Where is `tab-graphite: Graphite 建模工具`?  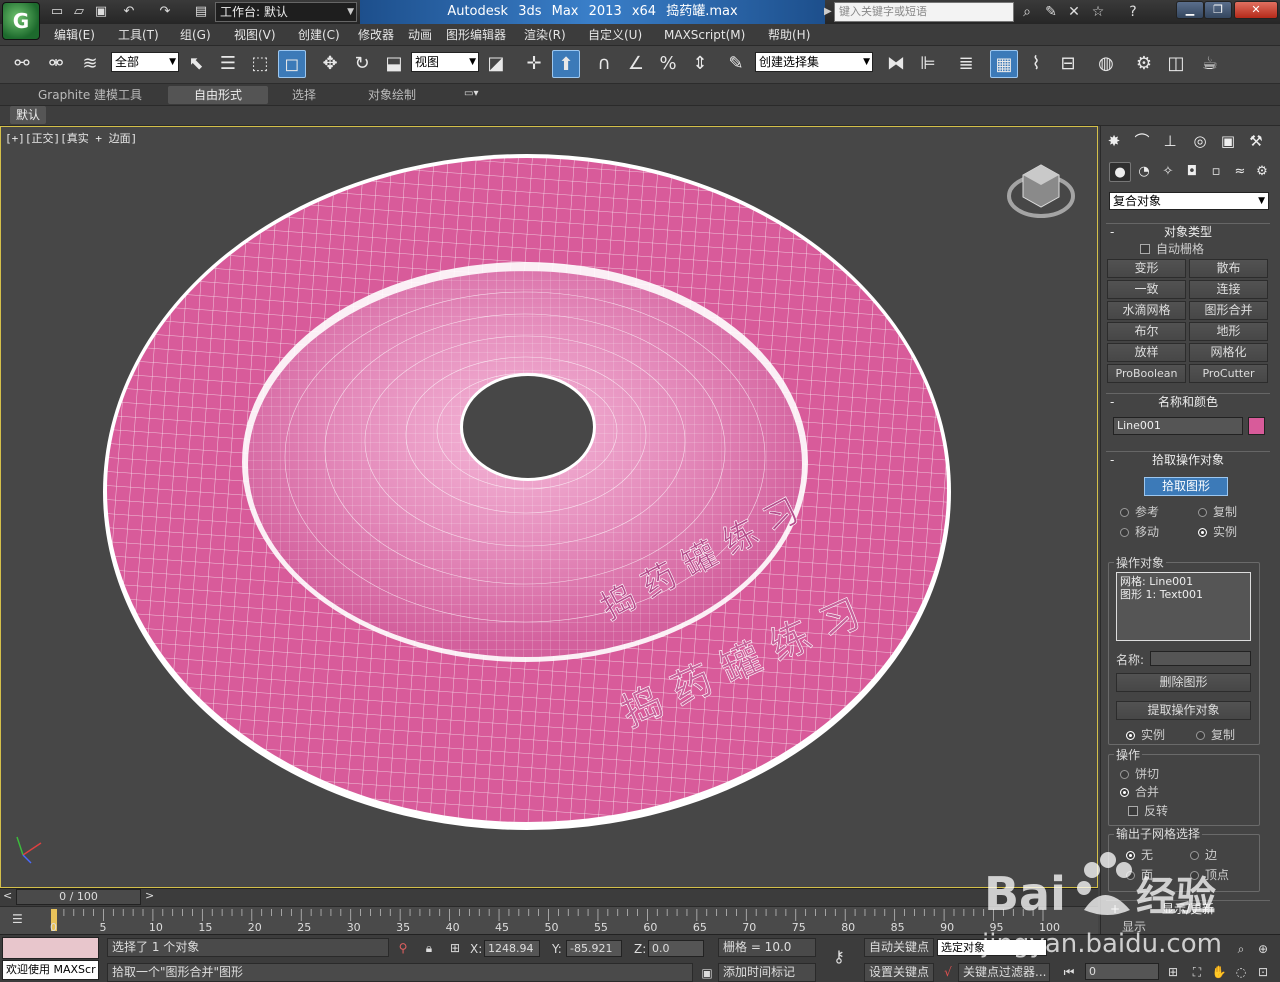 tab-graphite: Graphite 建模工具 is located at coordinates (90, 95).